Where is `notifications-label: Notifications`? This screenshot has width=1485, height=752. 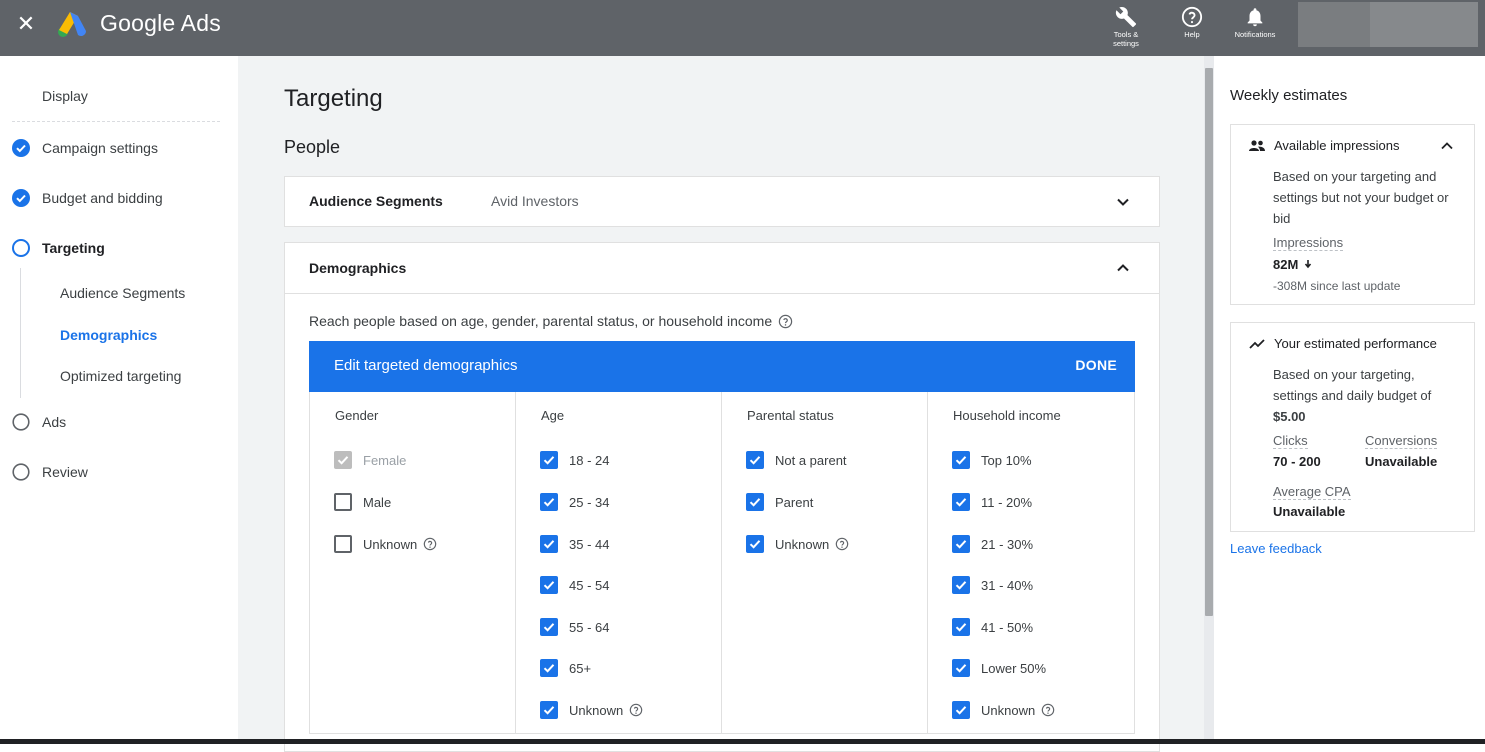
notifications-label: Notifications is located at coordinates (1255, 34).